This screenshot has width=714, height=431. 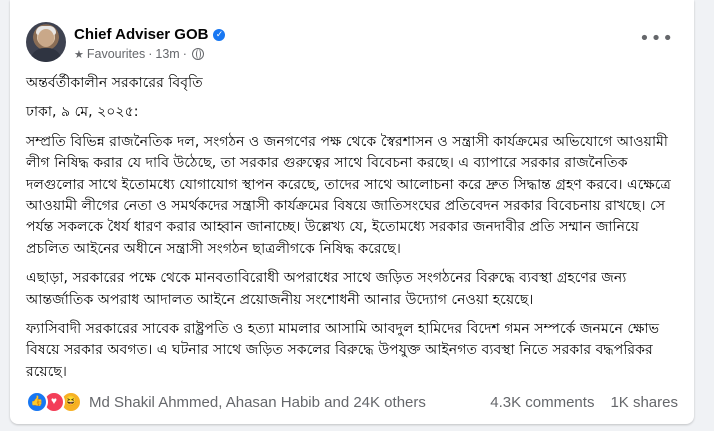 What do you see at coordinates (116, 54) in the screenshot?
I see `audience-label: Favourites` at bounding box center [116, 54].